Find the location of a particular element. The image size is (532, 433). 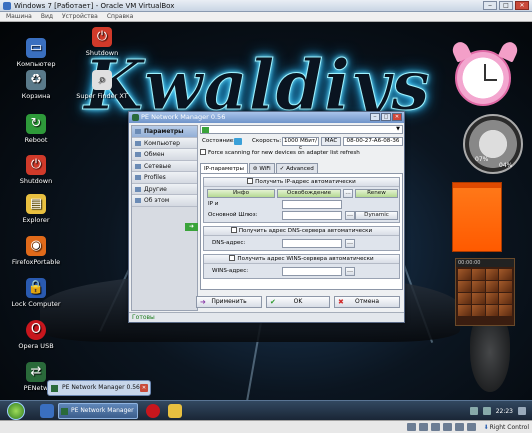

desktop-icon-computer: ▭ Компьютер is located at coordinates (36, 53).